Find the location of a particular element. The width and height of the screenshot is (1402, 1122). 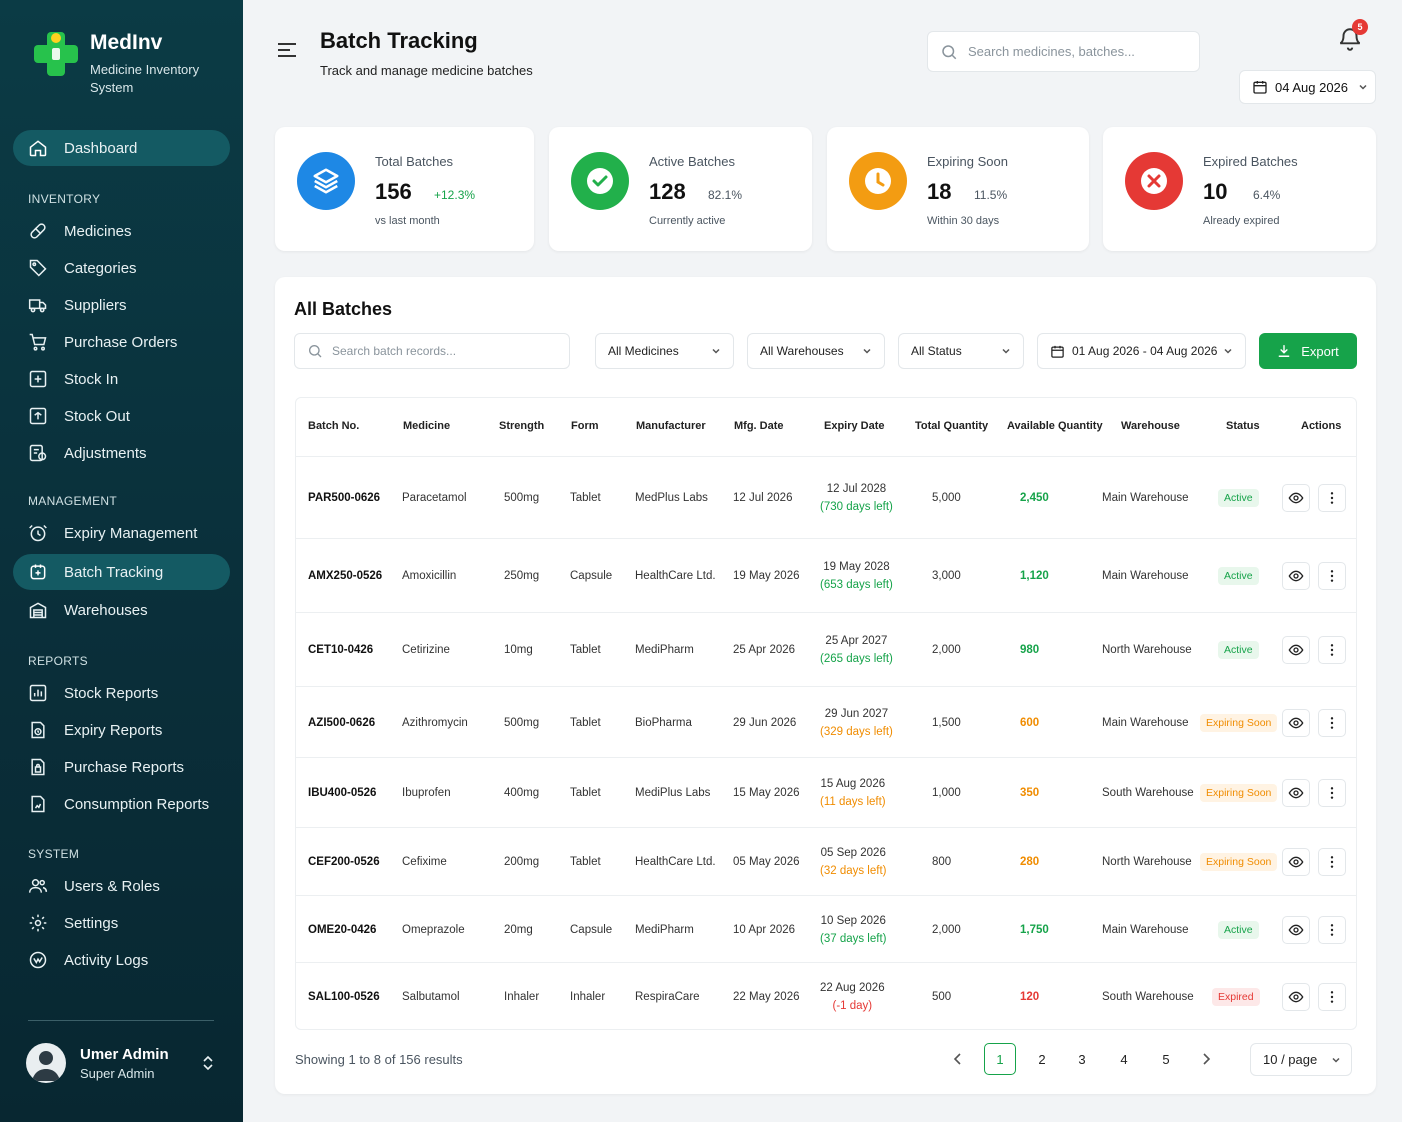

sidebar-item-batch-tracking: Batch Tracking is located at coordinates (121, 572).